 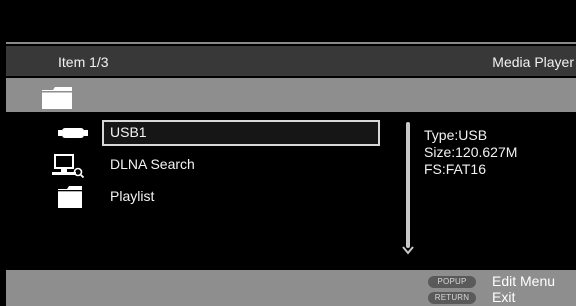 I want to click on return-action-label: Exit, so click(x=504, y=297).